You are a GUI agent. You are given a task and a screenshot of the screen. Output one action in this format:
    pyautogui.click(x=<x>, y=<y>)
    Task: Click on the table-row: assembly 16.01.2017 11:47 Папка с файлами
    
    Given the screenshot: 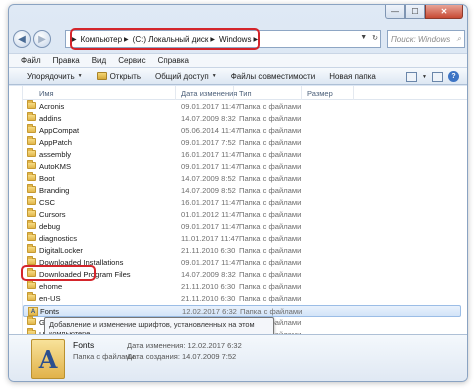 What is the action you would take?
    pyautogui.click(x=242, y=154)
    